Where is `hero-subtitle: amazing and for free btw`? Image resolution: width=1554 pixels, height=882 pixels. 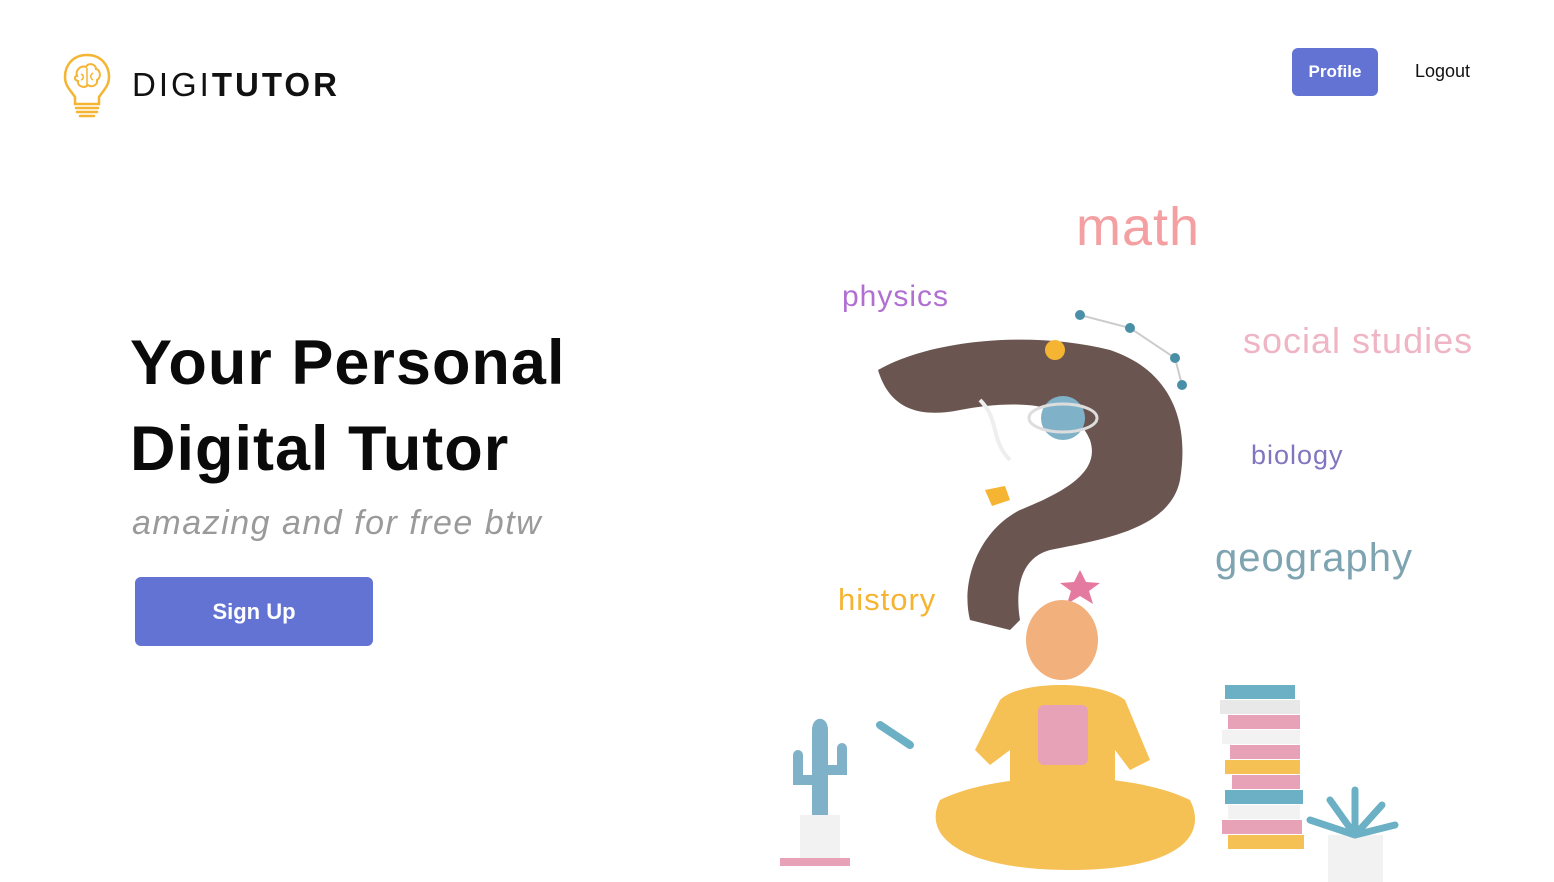 hero-subtitle: amazing and for free btw is located at coordinates (337, 523).